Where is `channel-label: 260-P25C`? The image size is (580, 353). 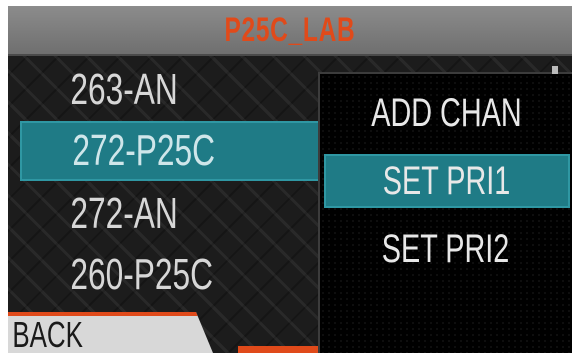
channel-label: 260-P25C is located at coordinates (142, 274).